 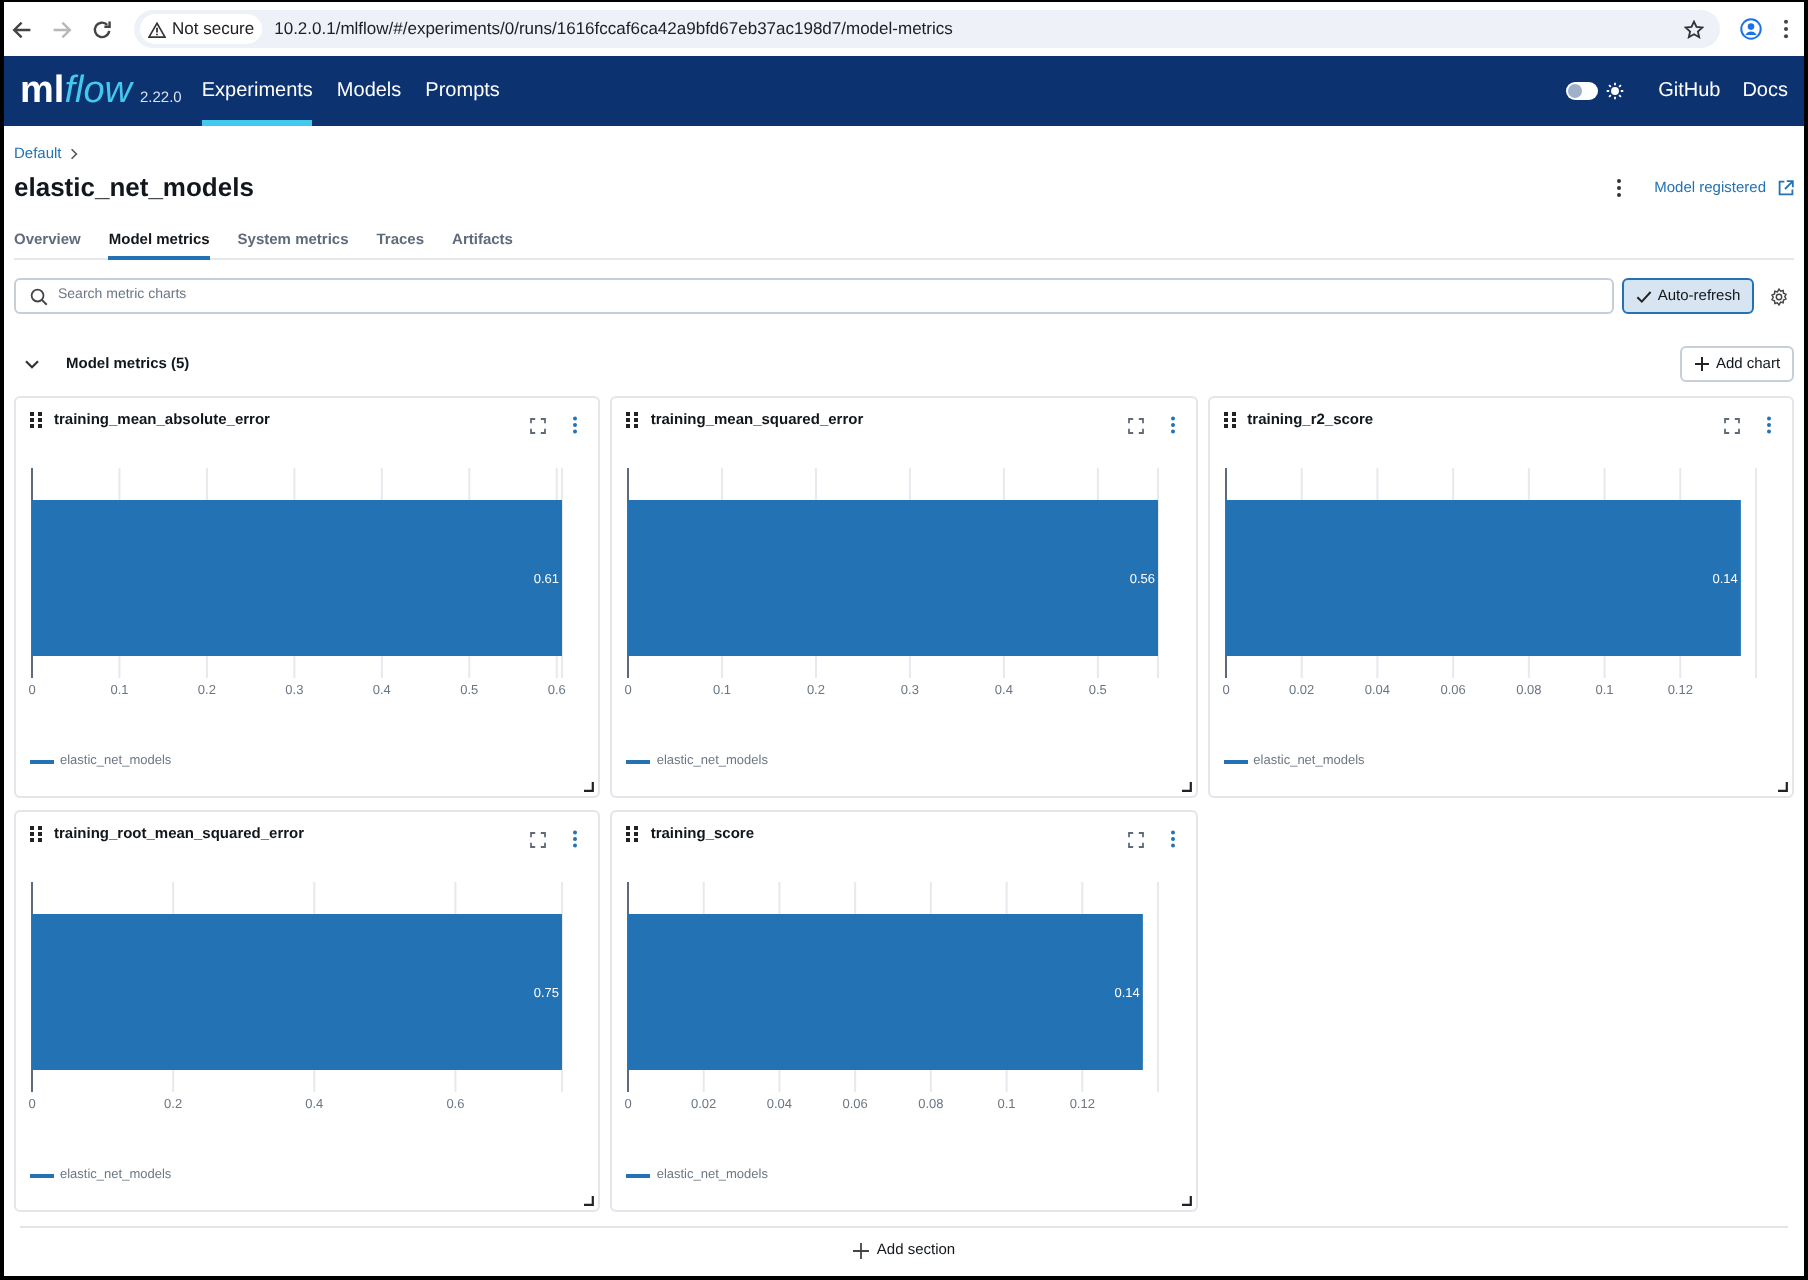 What do you see at coordinates (1786, 188) in the screenshot?
I see `external-link-icon` at bounding box center [1786, 188].